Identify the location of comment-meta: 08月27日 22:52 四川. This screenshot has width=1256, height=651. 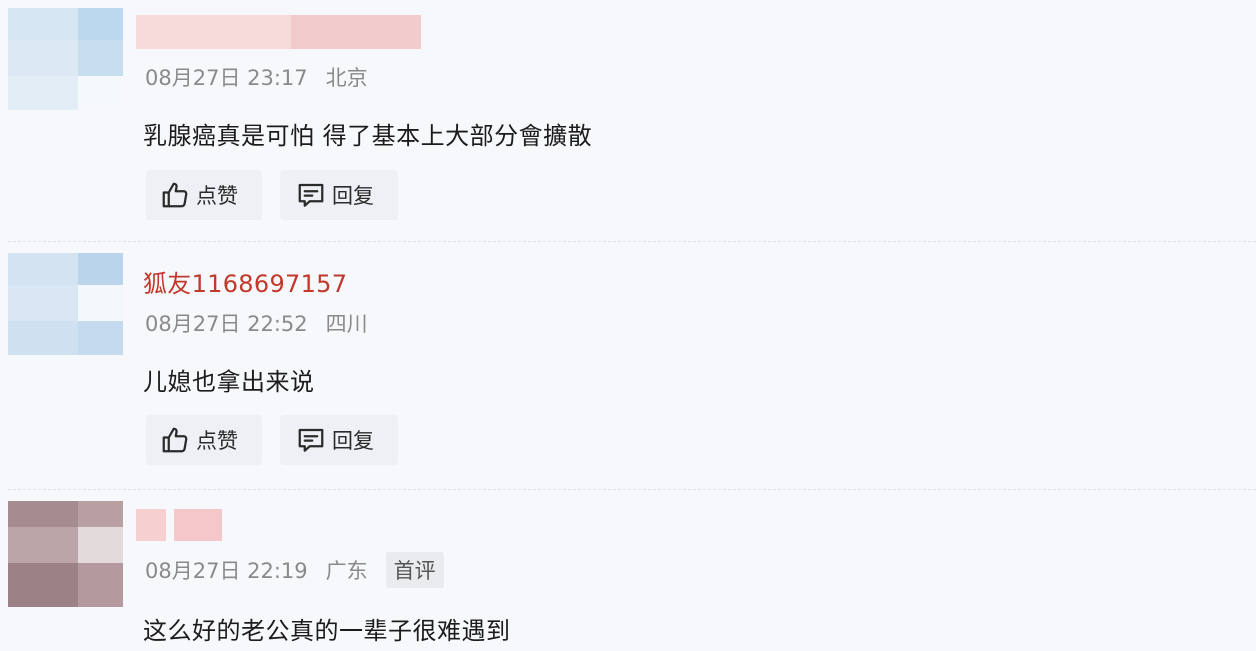
(256, 323).